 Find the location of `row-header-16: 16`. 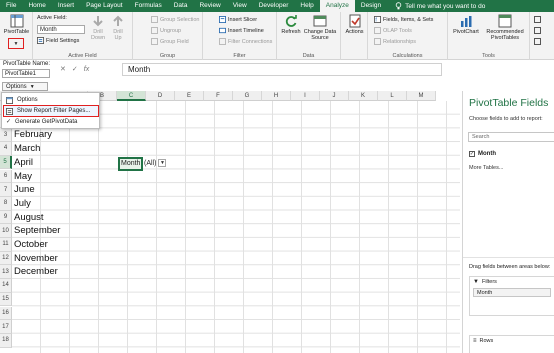

row-header-16: 16 is located at coordinates (6, 313).